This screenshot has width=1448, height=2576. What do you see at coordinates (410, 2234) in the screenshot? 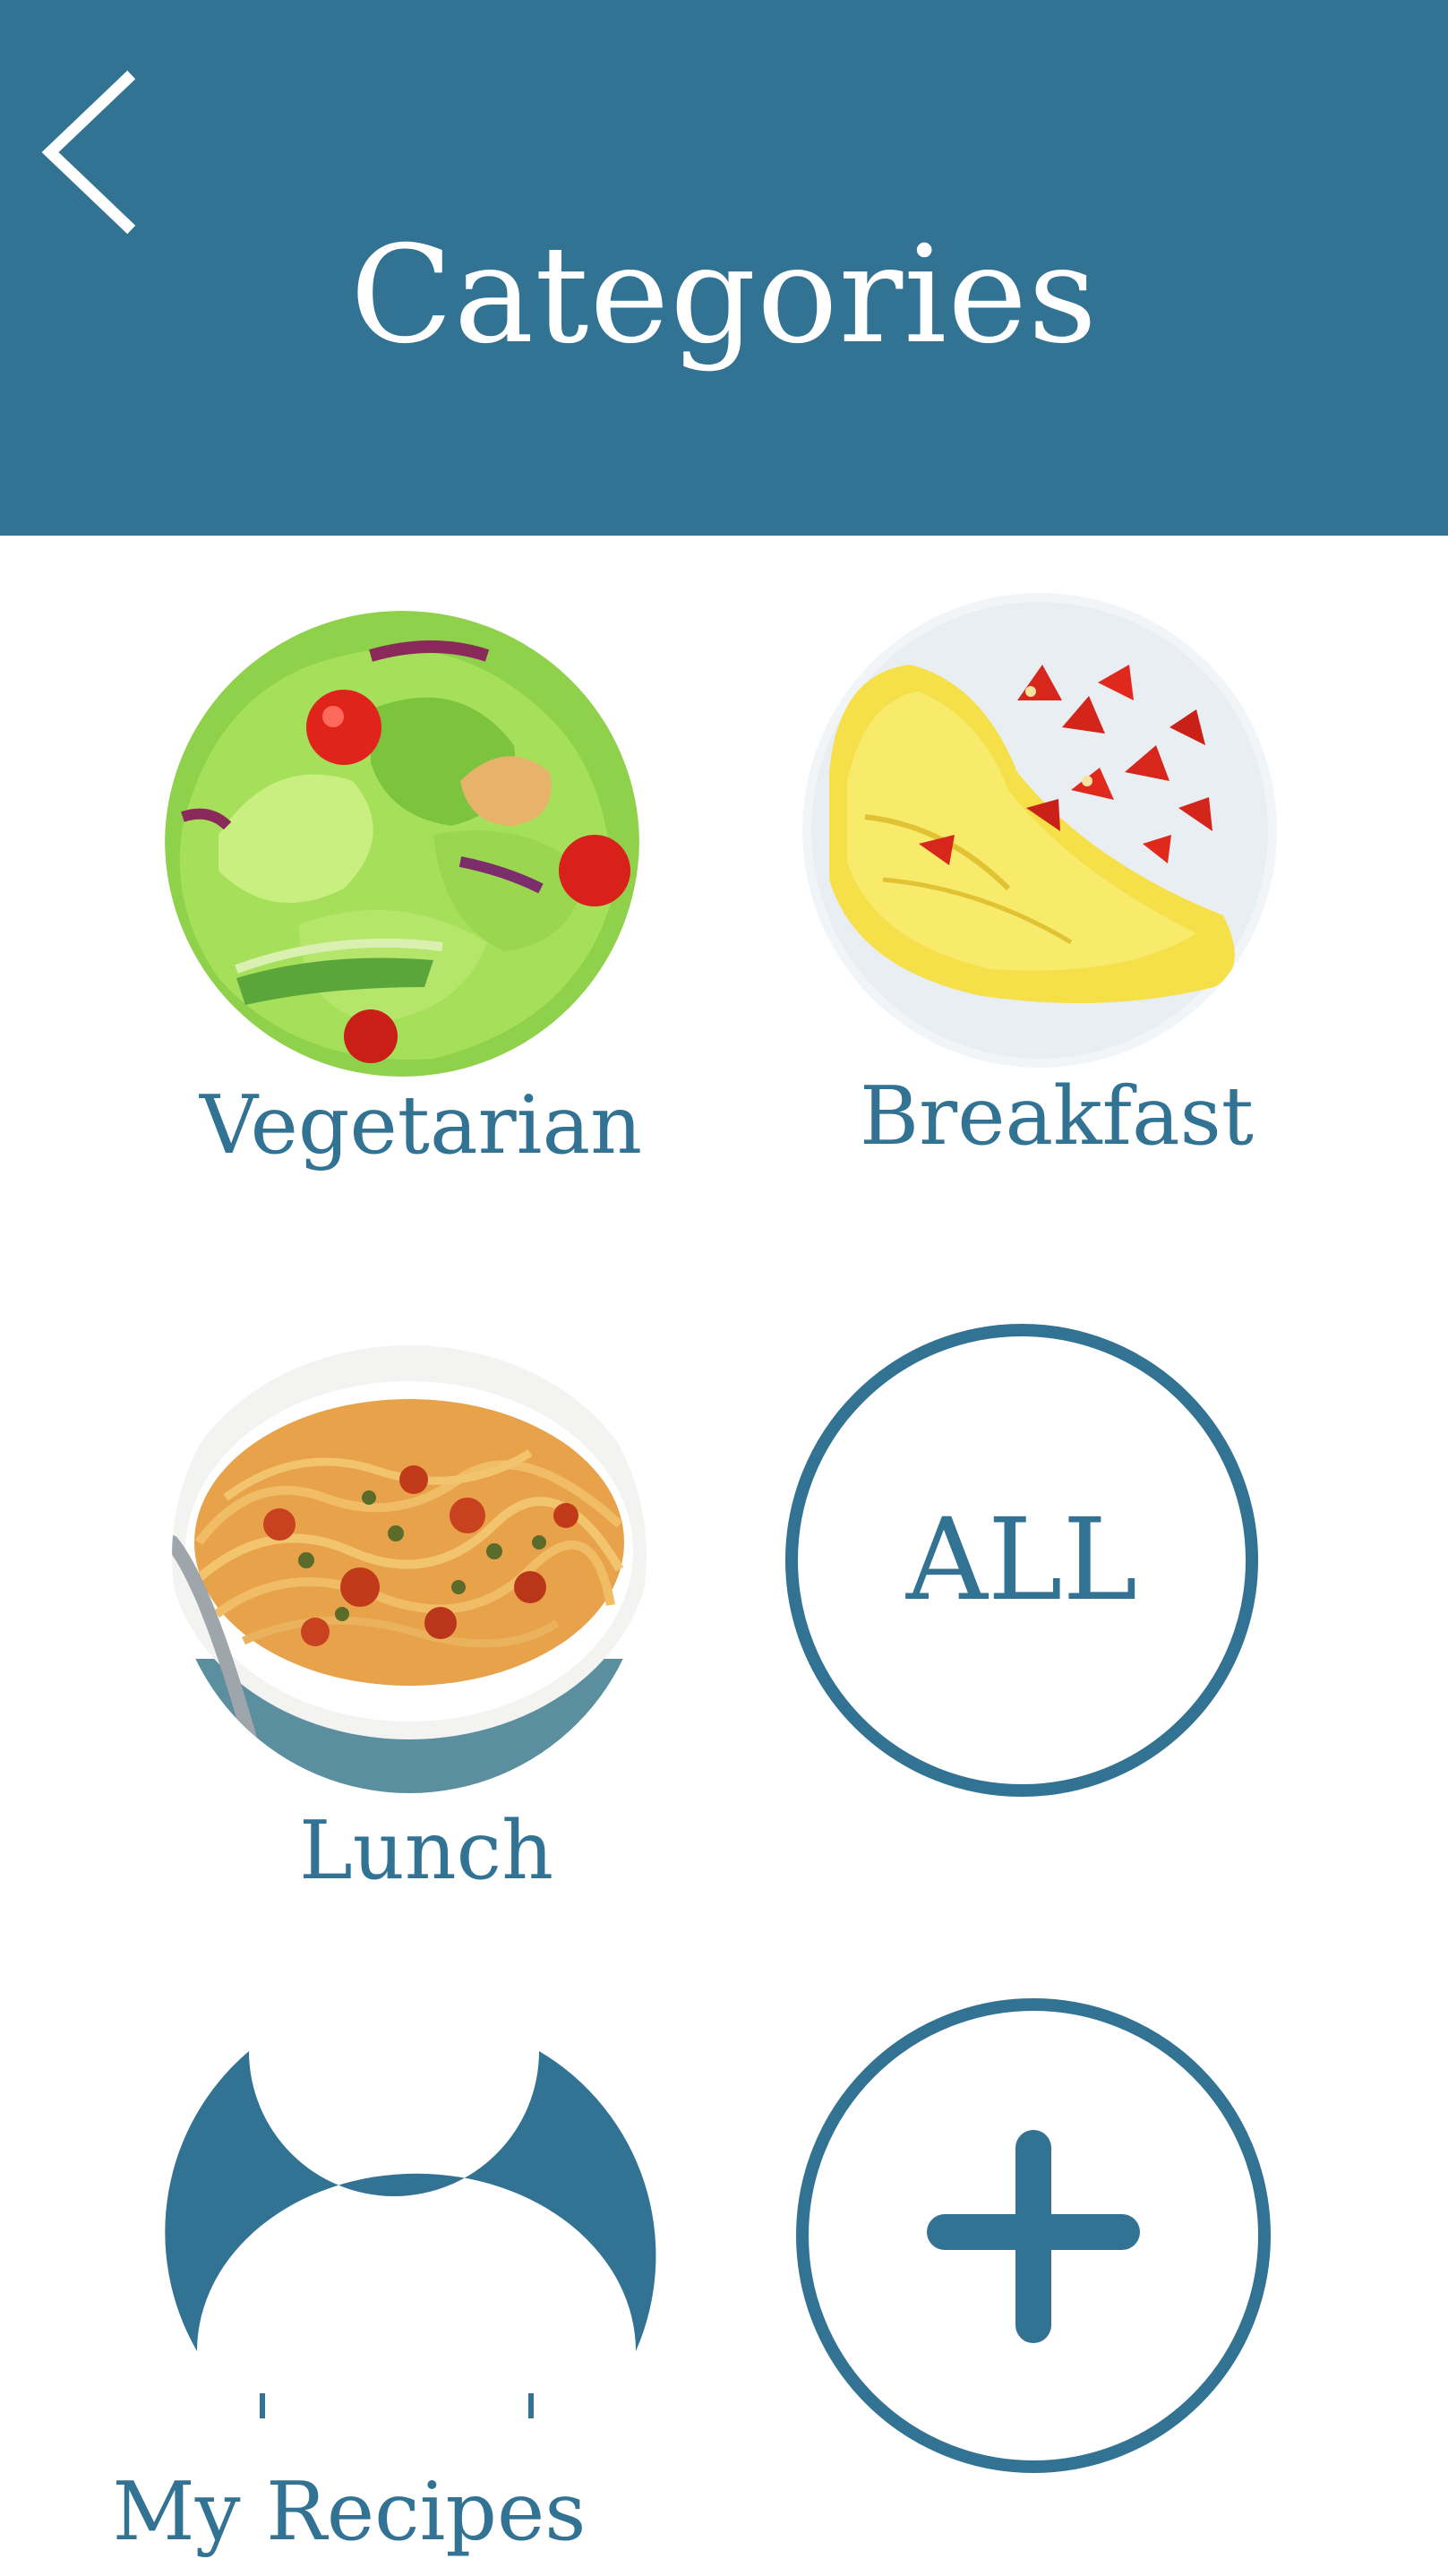
I see `chef-hat-icon` at bounding box center [410, 2234].